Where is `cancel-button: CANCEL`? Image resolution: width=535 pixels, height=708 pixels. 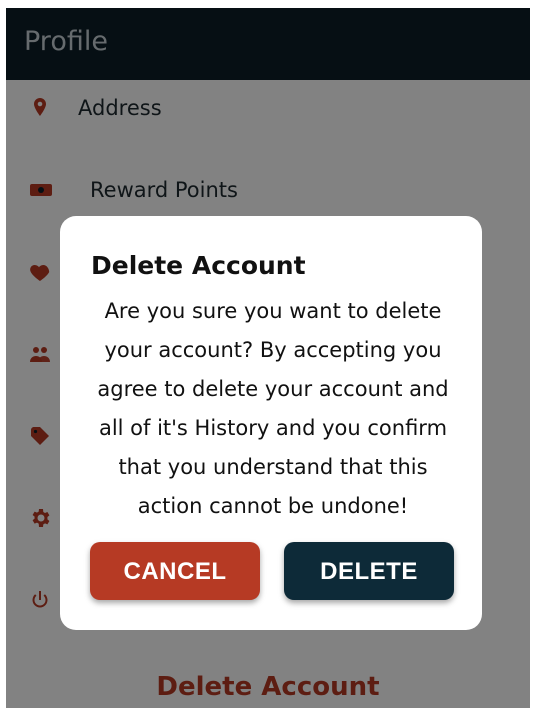
cancel-button: CANCEL is located at coordinates (175, 571).